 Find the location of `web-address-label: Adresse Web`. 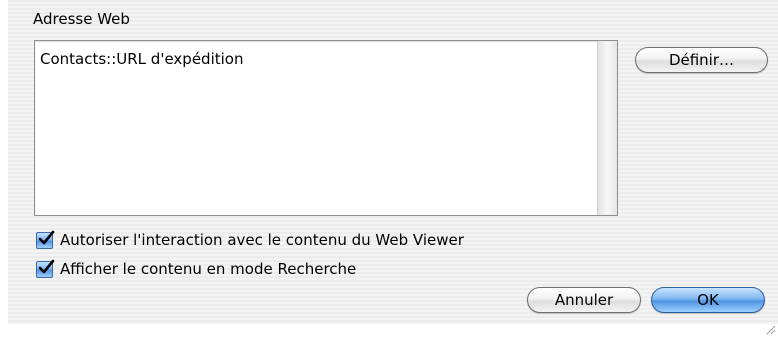

web-address-label: Adresse Web is located at coordinates (81, 19).